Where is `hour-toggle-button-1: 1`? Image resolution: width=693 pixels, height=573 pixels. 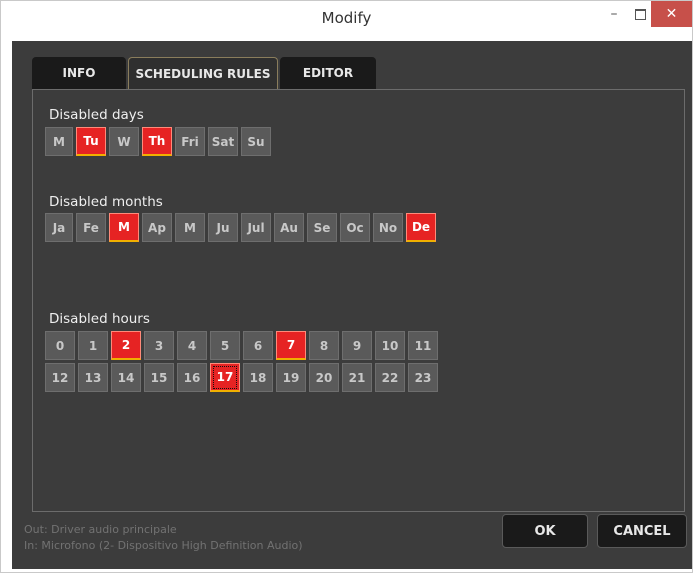 hour-toggle-button-1: 1 is located at coordinates (93, 345).